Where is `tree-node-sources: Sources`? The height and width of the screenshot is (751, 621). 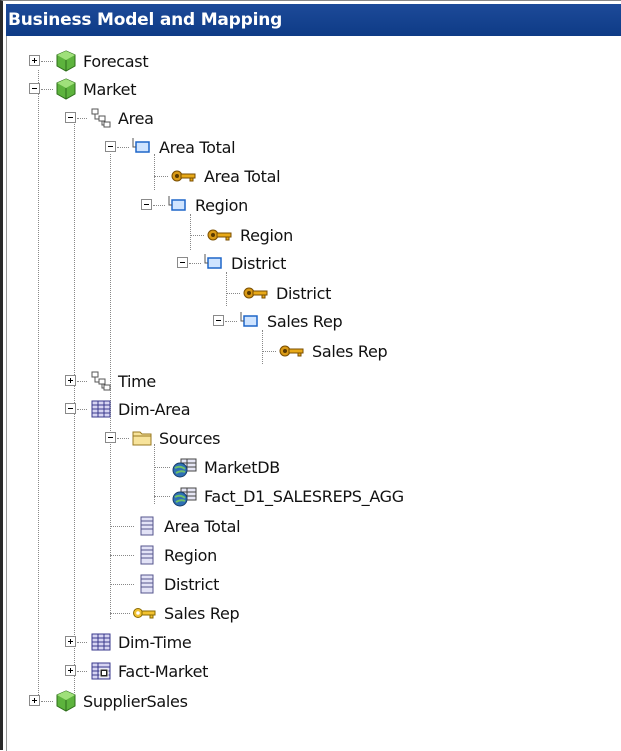
tree-node-sources: Sources is located at coordinates (114, 438).